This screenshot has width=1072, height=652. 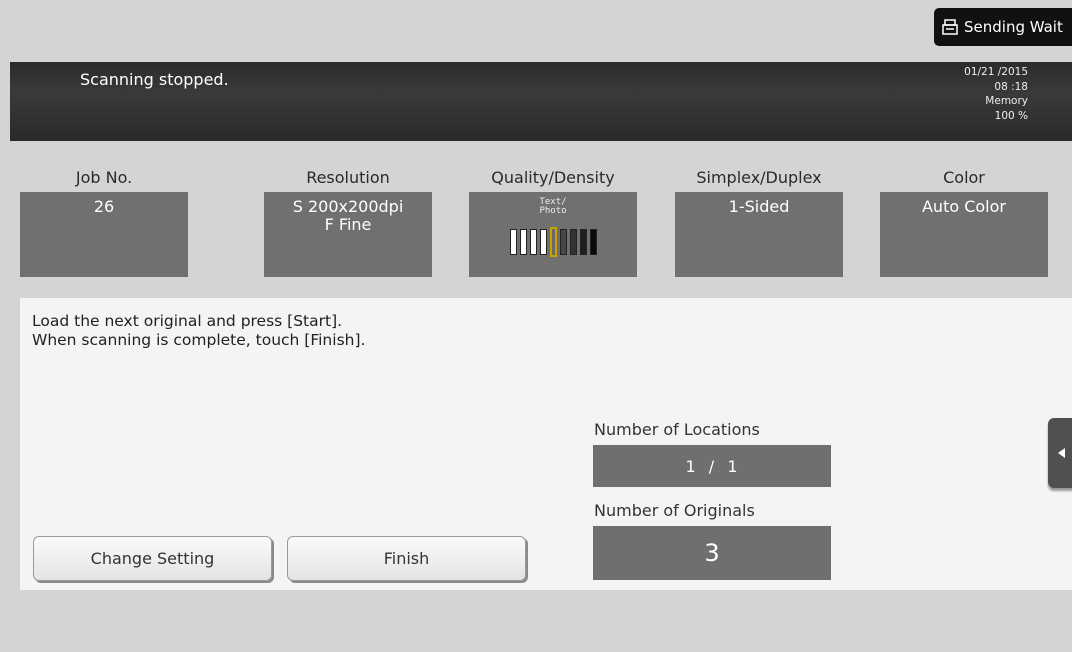 What do you see at coordinates (348, 177) in the screenshot?
I see `resolution-label: Resolution` at bounding box center [348, 177].